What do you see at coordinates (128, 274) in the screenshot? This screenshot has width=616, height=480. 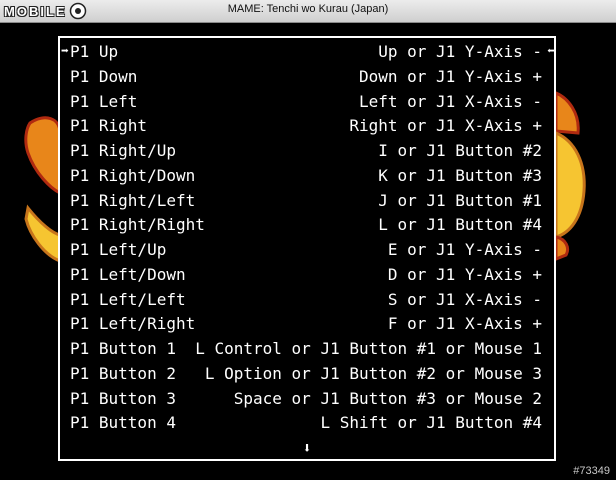 I see `input-name: P1 Left/Down` at bounding box center [128, 274].